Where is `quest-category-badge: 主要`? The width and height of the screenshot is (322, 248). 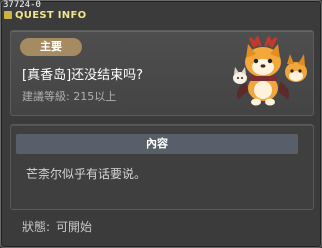
quest-category-badge: 主要 is located at coordinates (51, 47).